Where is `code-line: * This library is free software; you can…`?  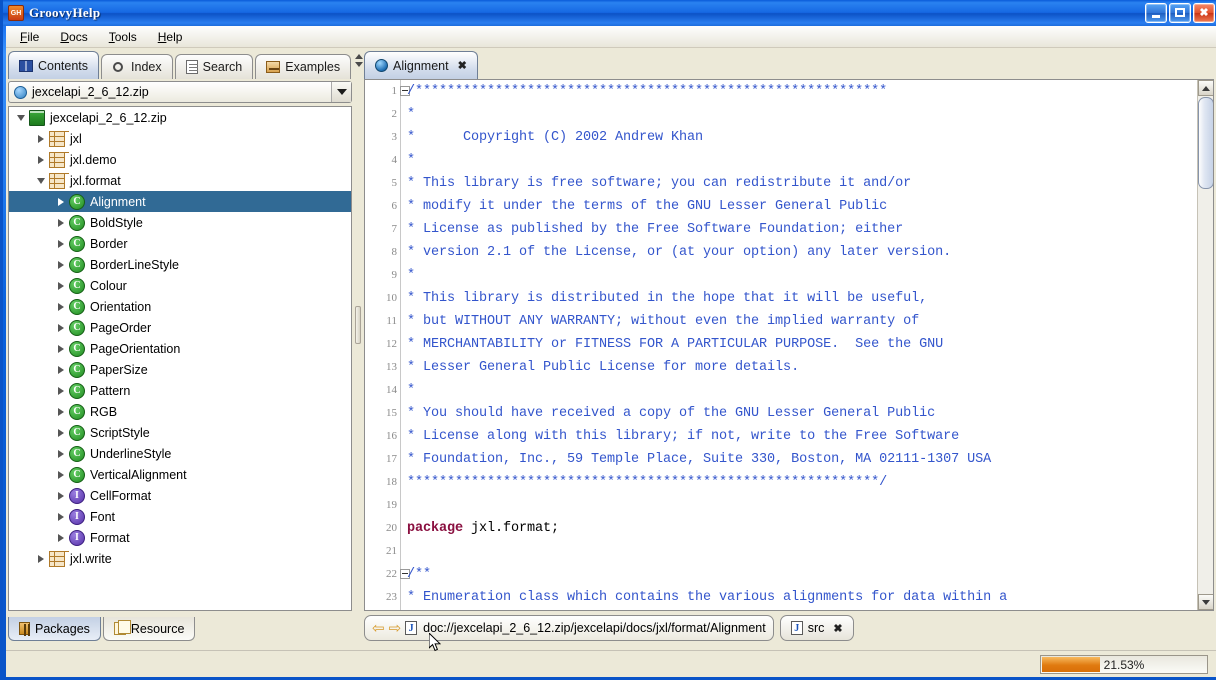 code-line: * This library is free software; you can… is located at coordinates (799, 183).